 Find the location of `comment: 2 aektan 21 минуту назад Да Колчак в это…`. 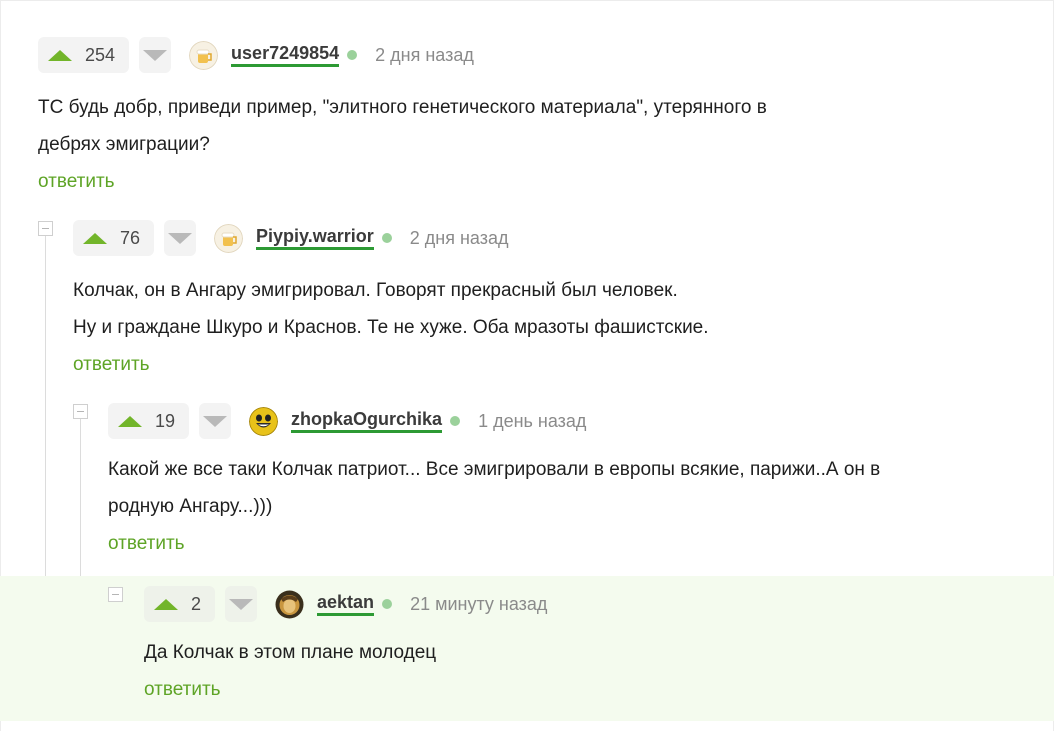

comment: 2 aektan 21 минуту назад Да Колчак в это… is located at coordinates (589, 646).